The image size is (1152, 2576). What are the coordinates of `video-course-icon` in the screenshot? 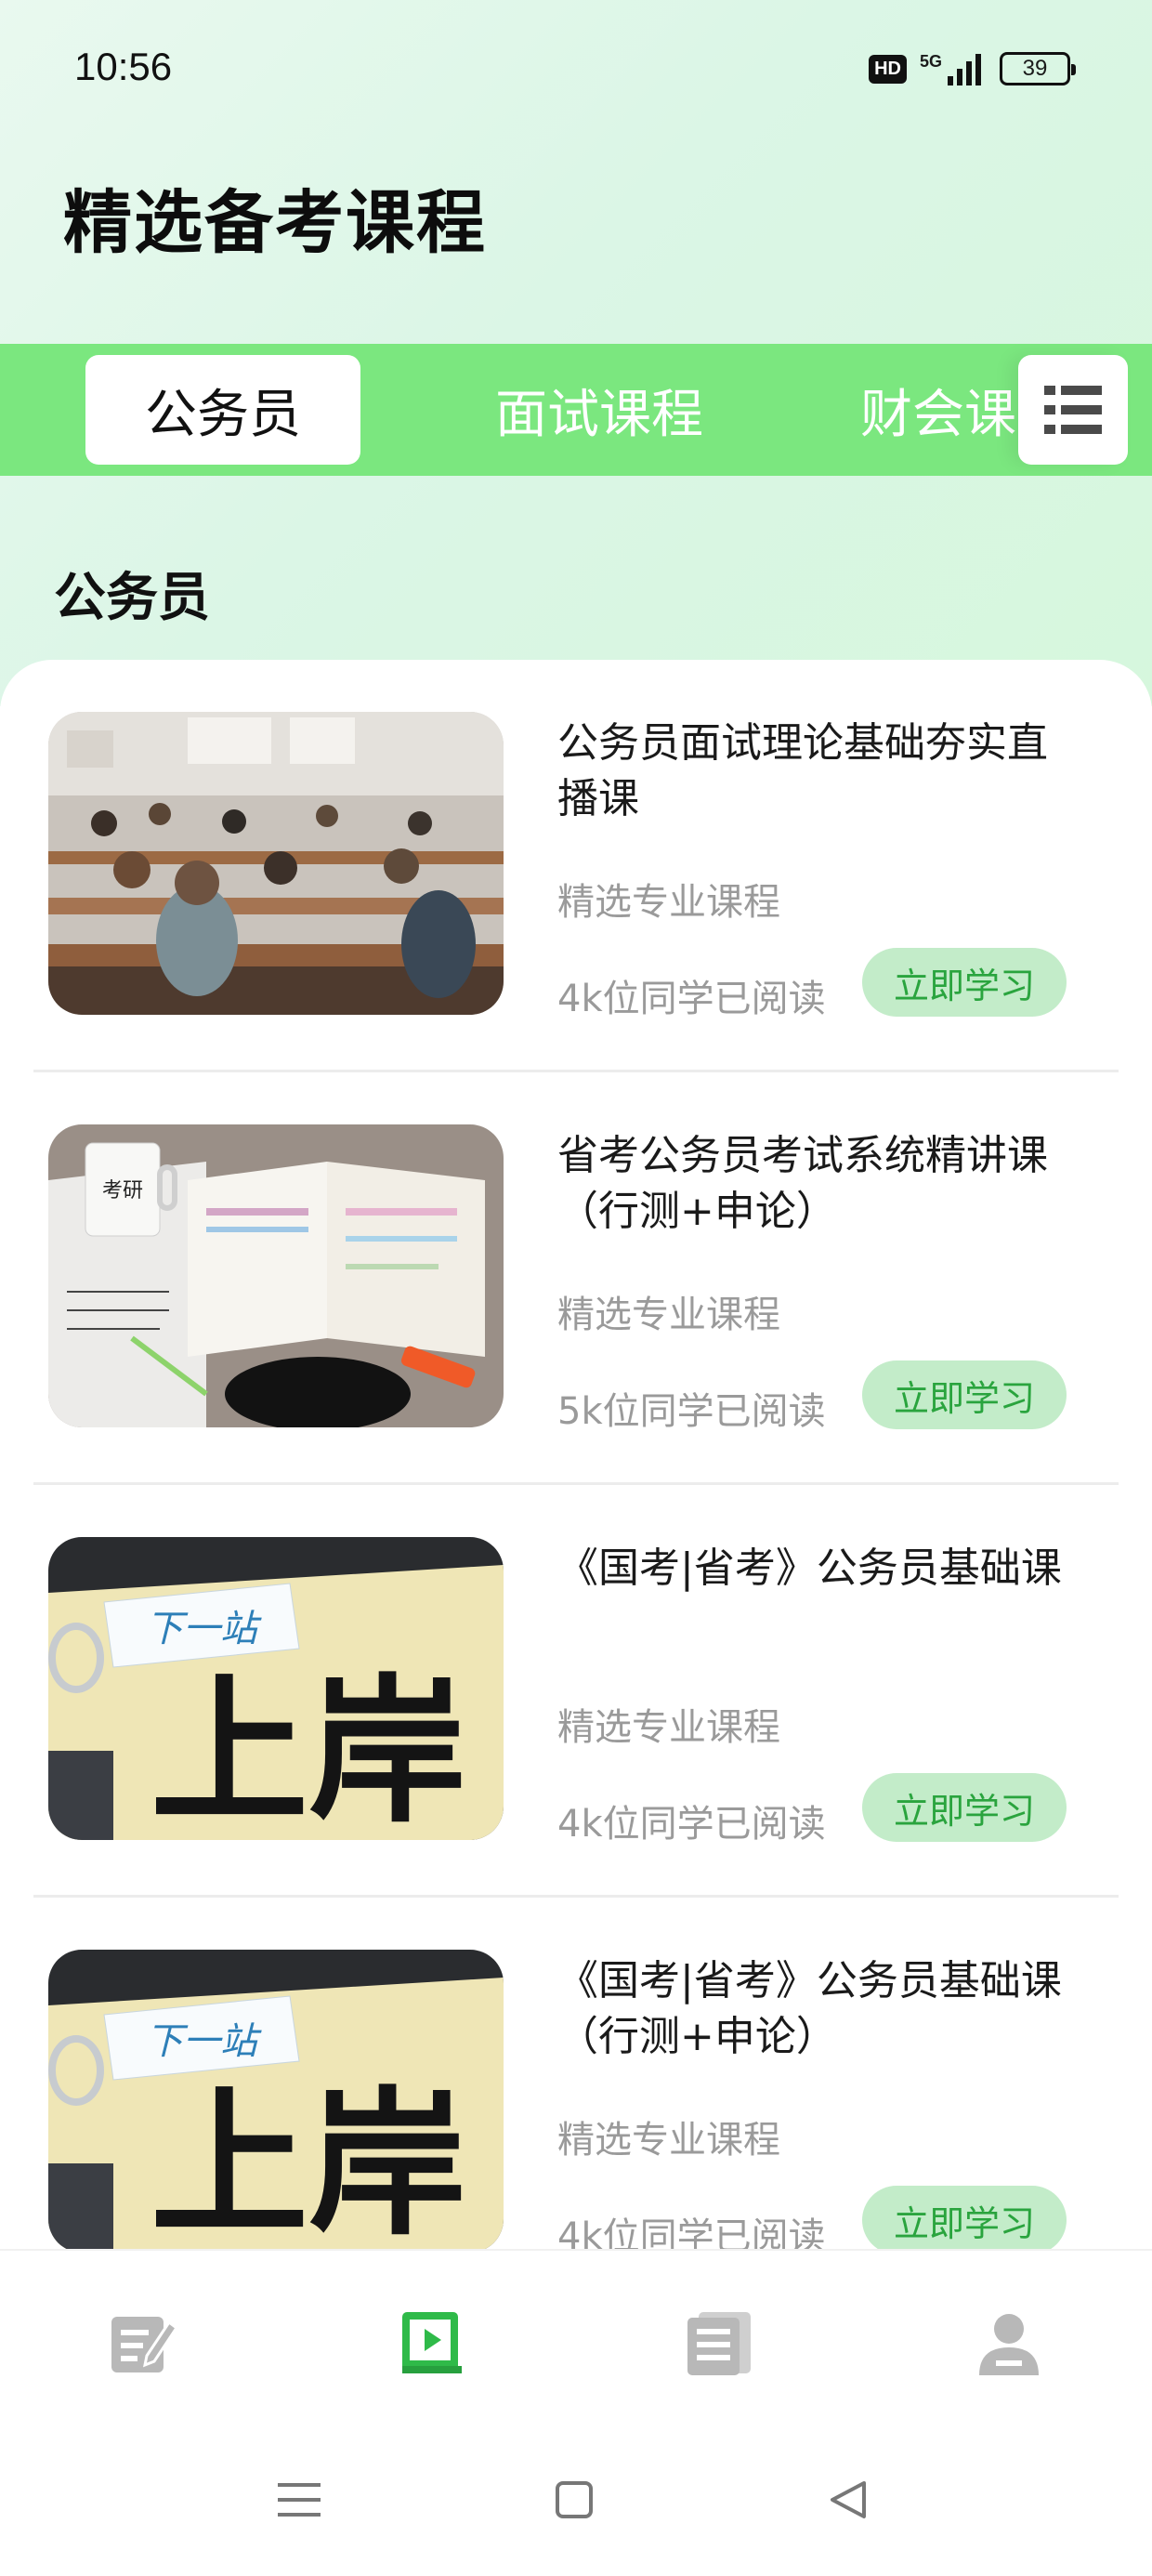 It's located at (432, 2342).